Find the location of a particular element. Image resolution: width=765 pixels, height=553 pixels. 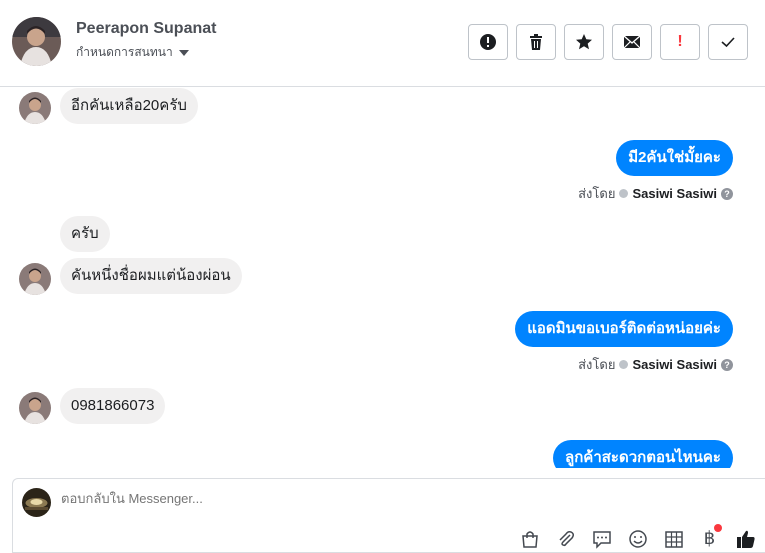

alert-button is located at coordinates (488, 42).